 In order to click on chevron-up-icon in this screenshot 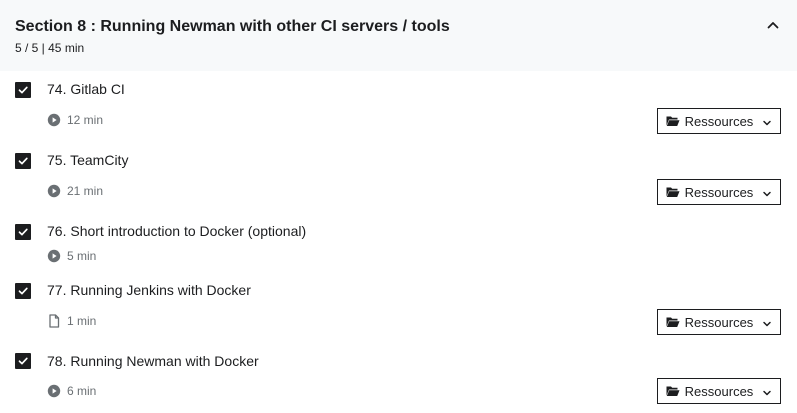, I will do `click(773, 25)`.